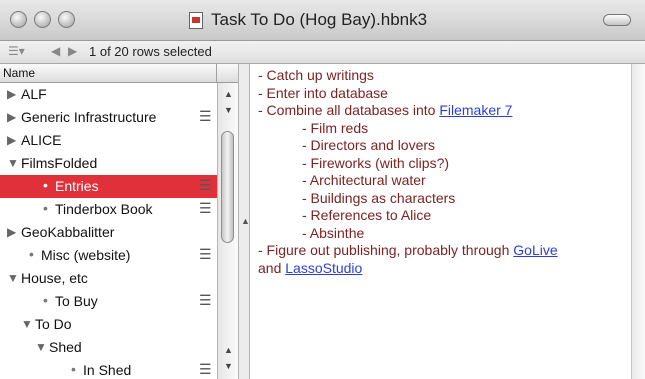  Describe the element at coordinates (77, 186) in the screenshot. I see `outline-row-label: Entries` at that location.